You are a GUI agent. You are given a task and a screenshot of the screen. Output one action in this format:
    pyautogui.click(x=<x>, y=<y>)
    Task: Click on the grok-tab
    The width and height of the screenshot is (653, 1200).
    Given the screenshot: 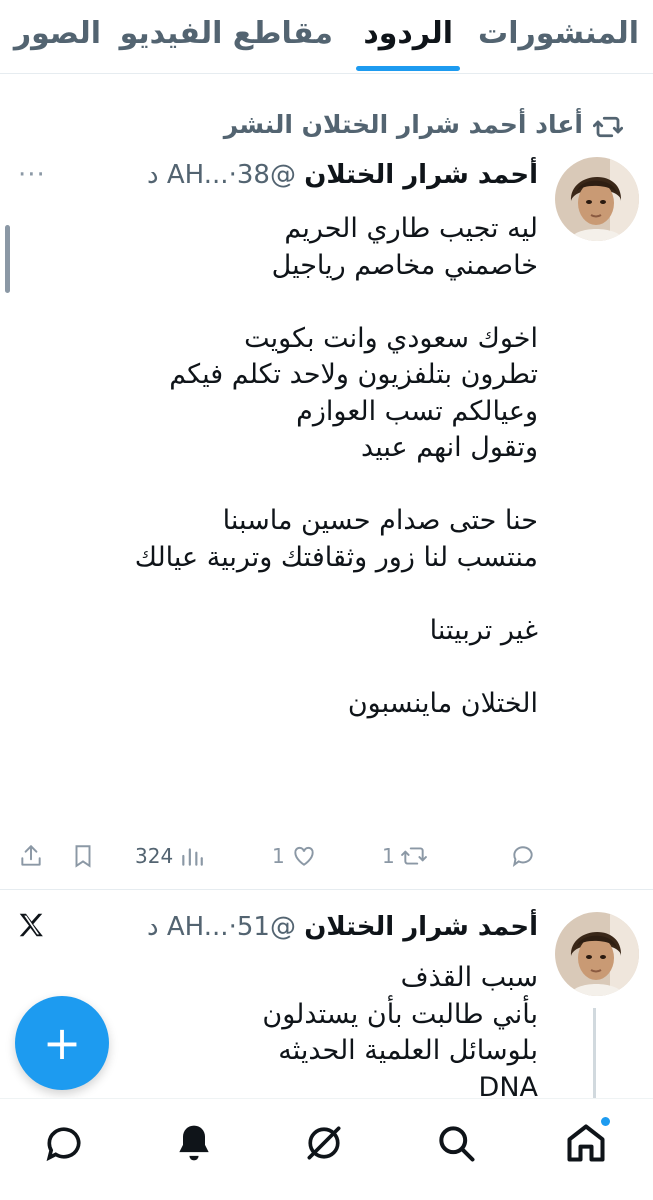 What is the action you would take?
    pyautogui.click(x=324, y=1143)
    